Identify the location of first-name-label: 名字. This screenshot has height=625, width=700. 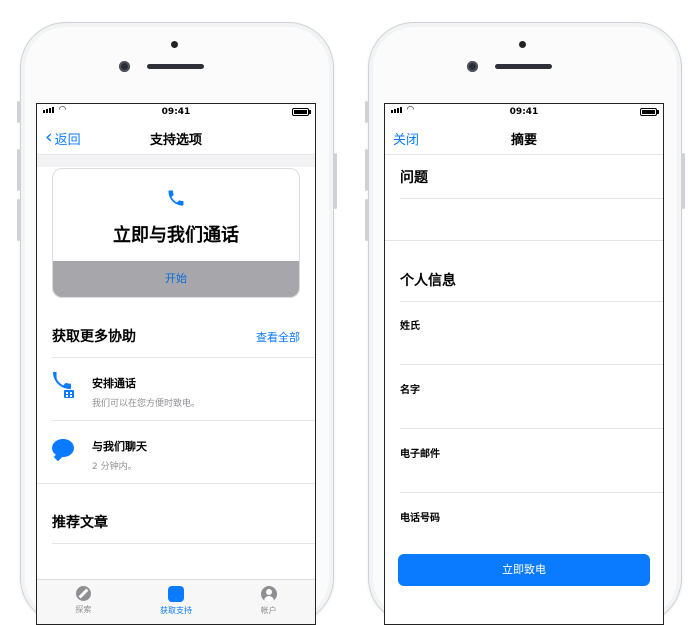
(410, 390).